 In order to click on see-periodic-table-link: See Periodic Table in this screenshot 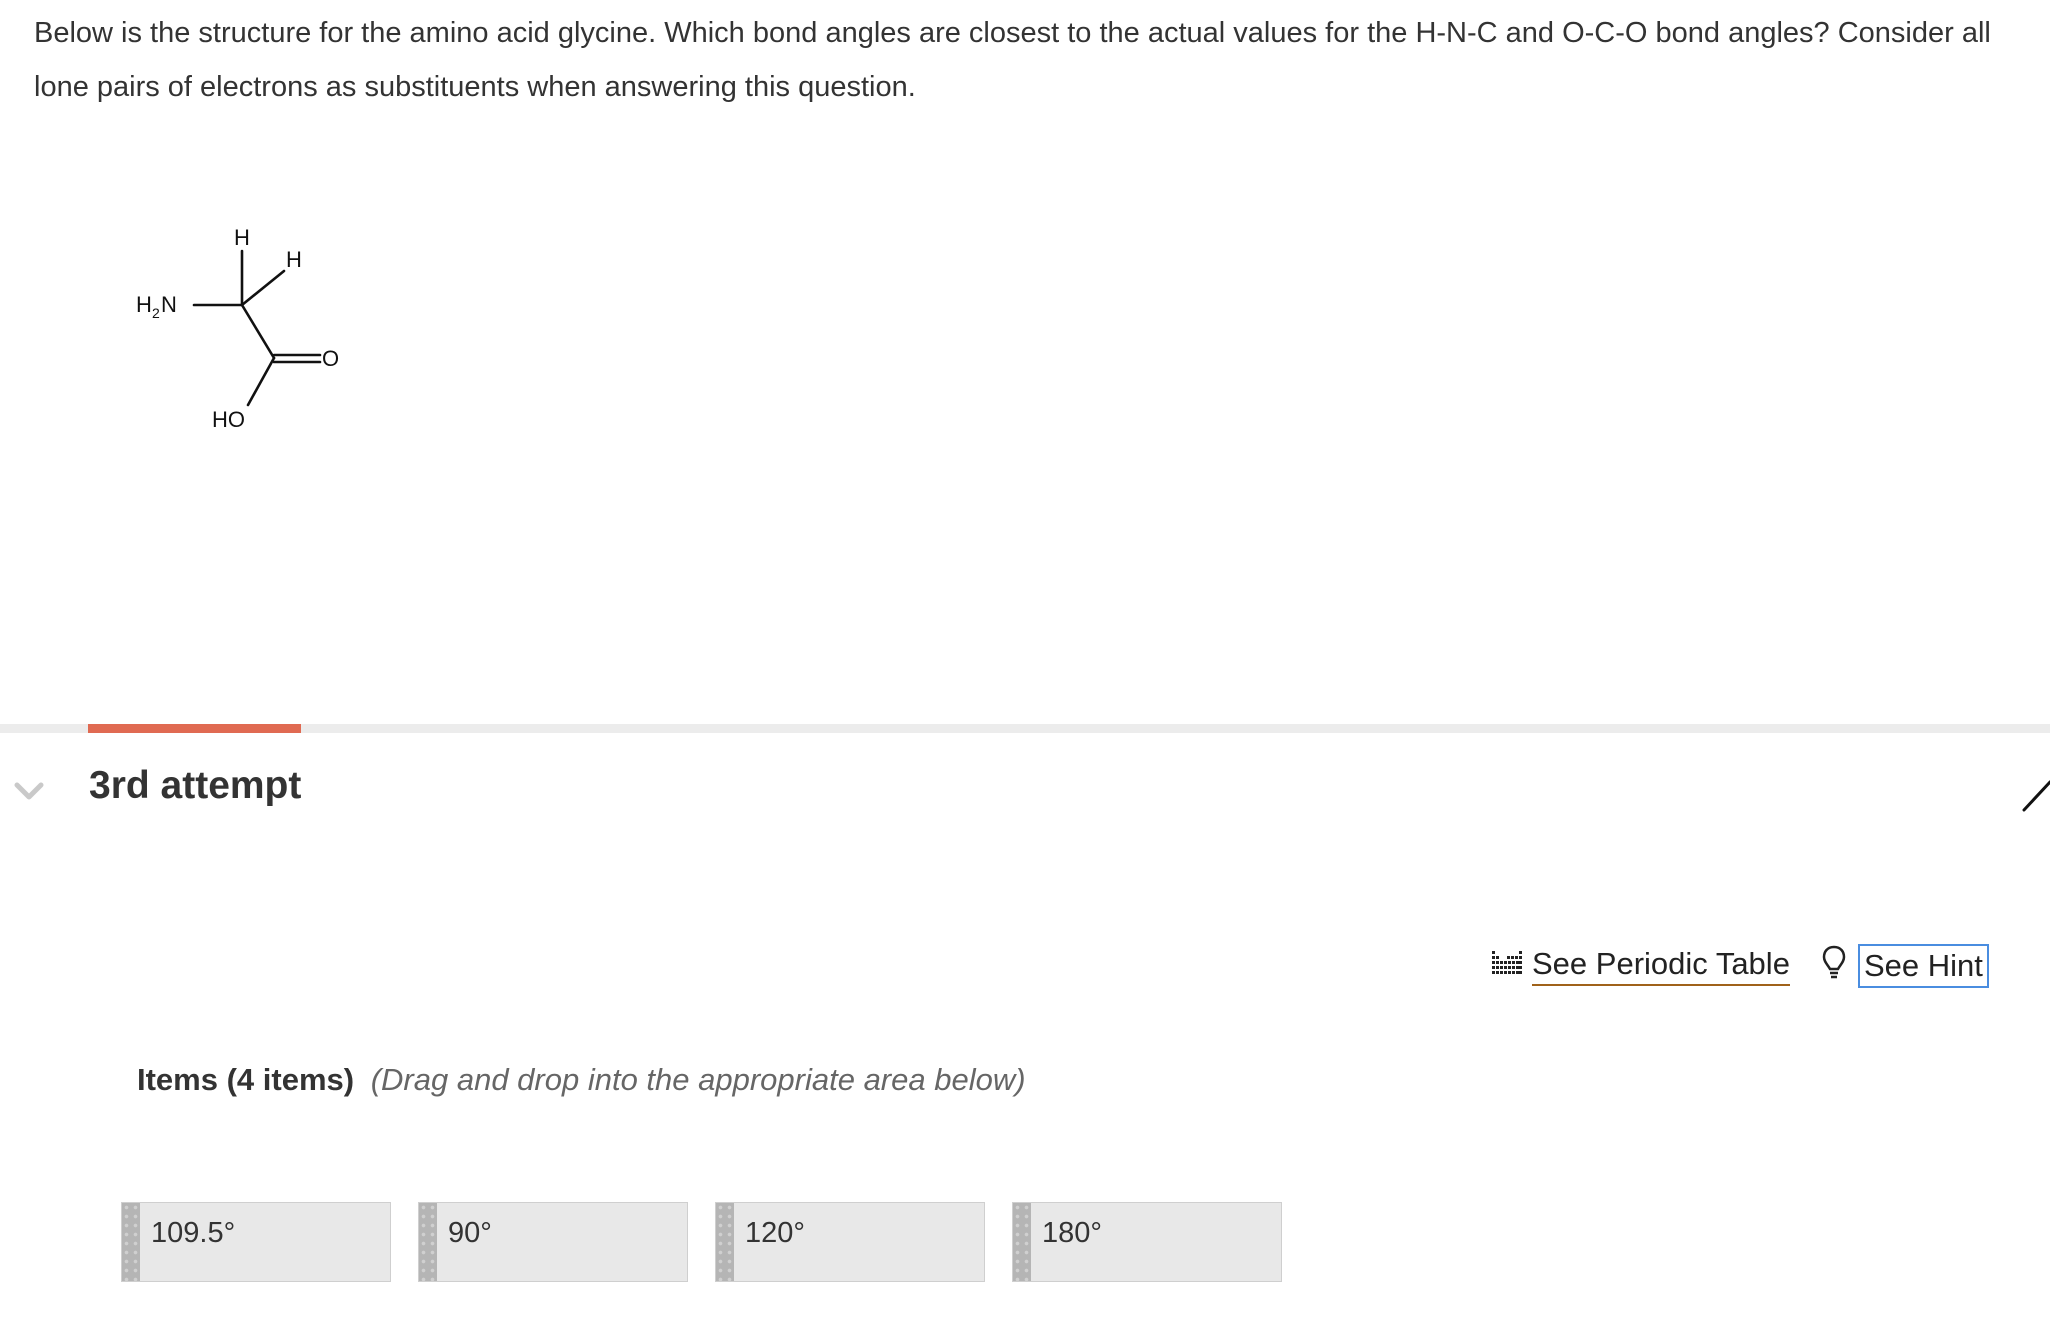, I will do `click(1640, 966)`.